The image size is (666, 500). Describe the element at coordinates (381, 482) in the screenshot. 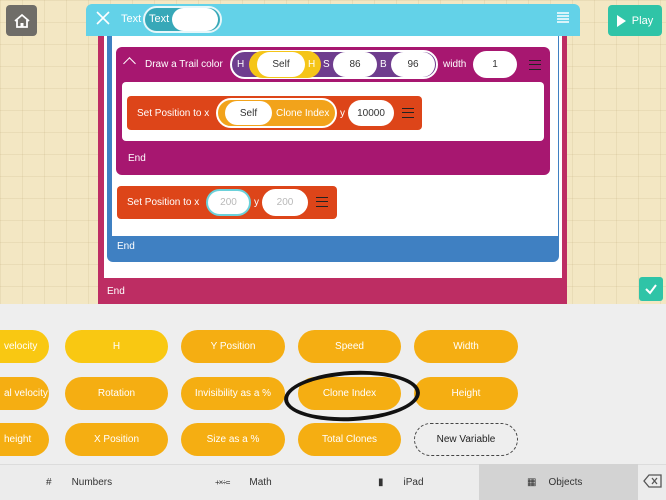

I see `tablet-icon: ▮` at that location.